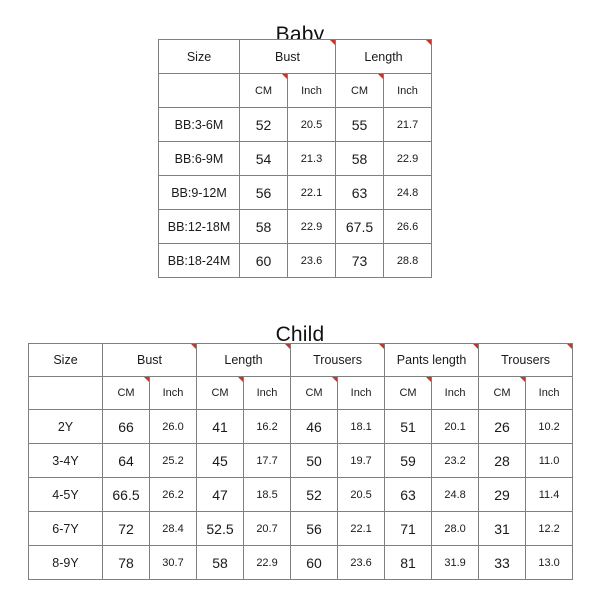 This screenshot has height=600, width=600. I want to click on row-value-cell: 21.3, so click(311, 158).